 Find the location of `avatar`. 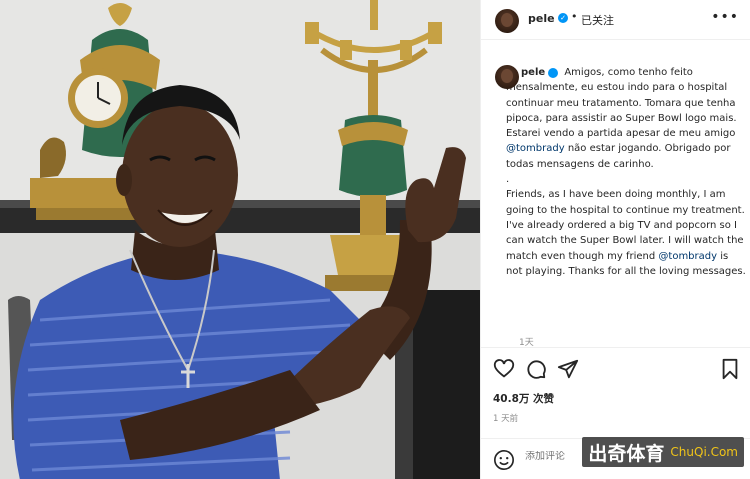

avatar is located at coordinates (507, 21).